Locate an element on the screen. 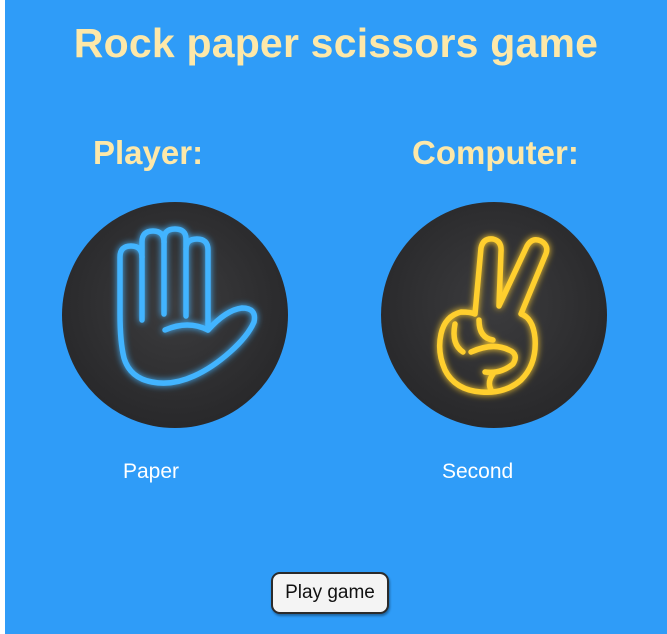  player-heading: Player: is located at coordinates (148, 152).